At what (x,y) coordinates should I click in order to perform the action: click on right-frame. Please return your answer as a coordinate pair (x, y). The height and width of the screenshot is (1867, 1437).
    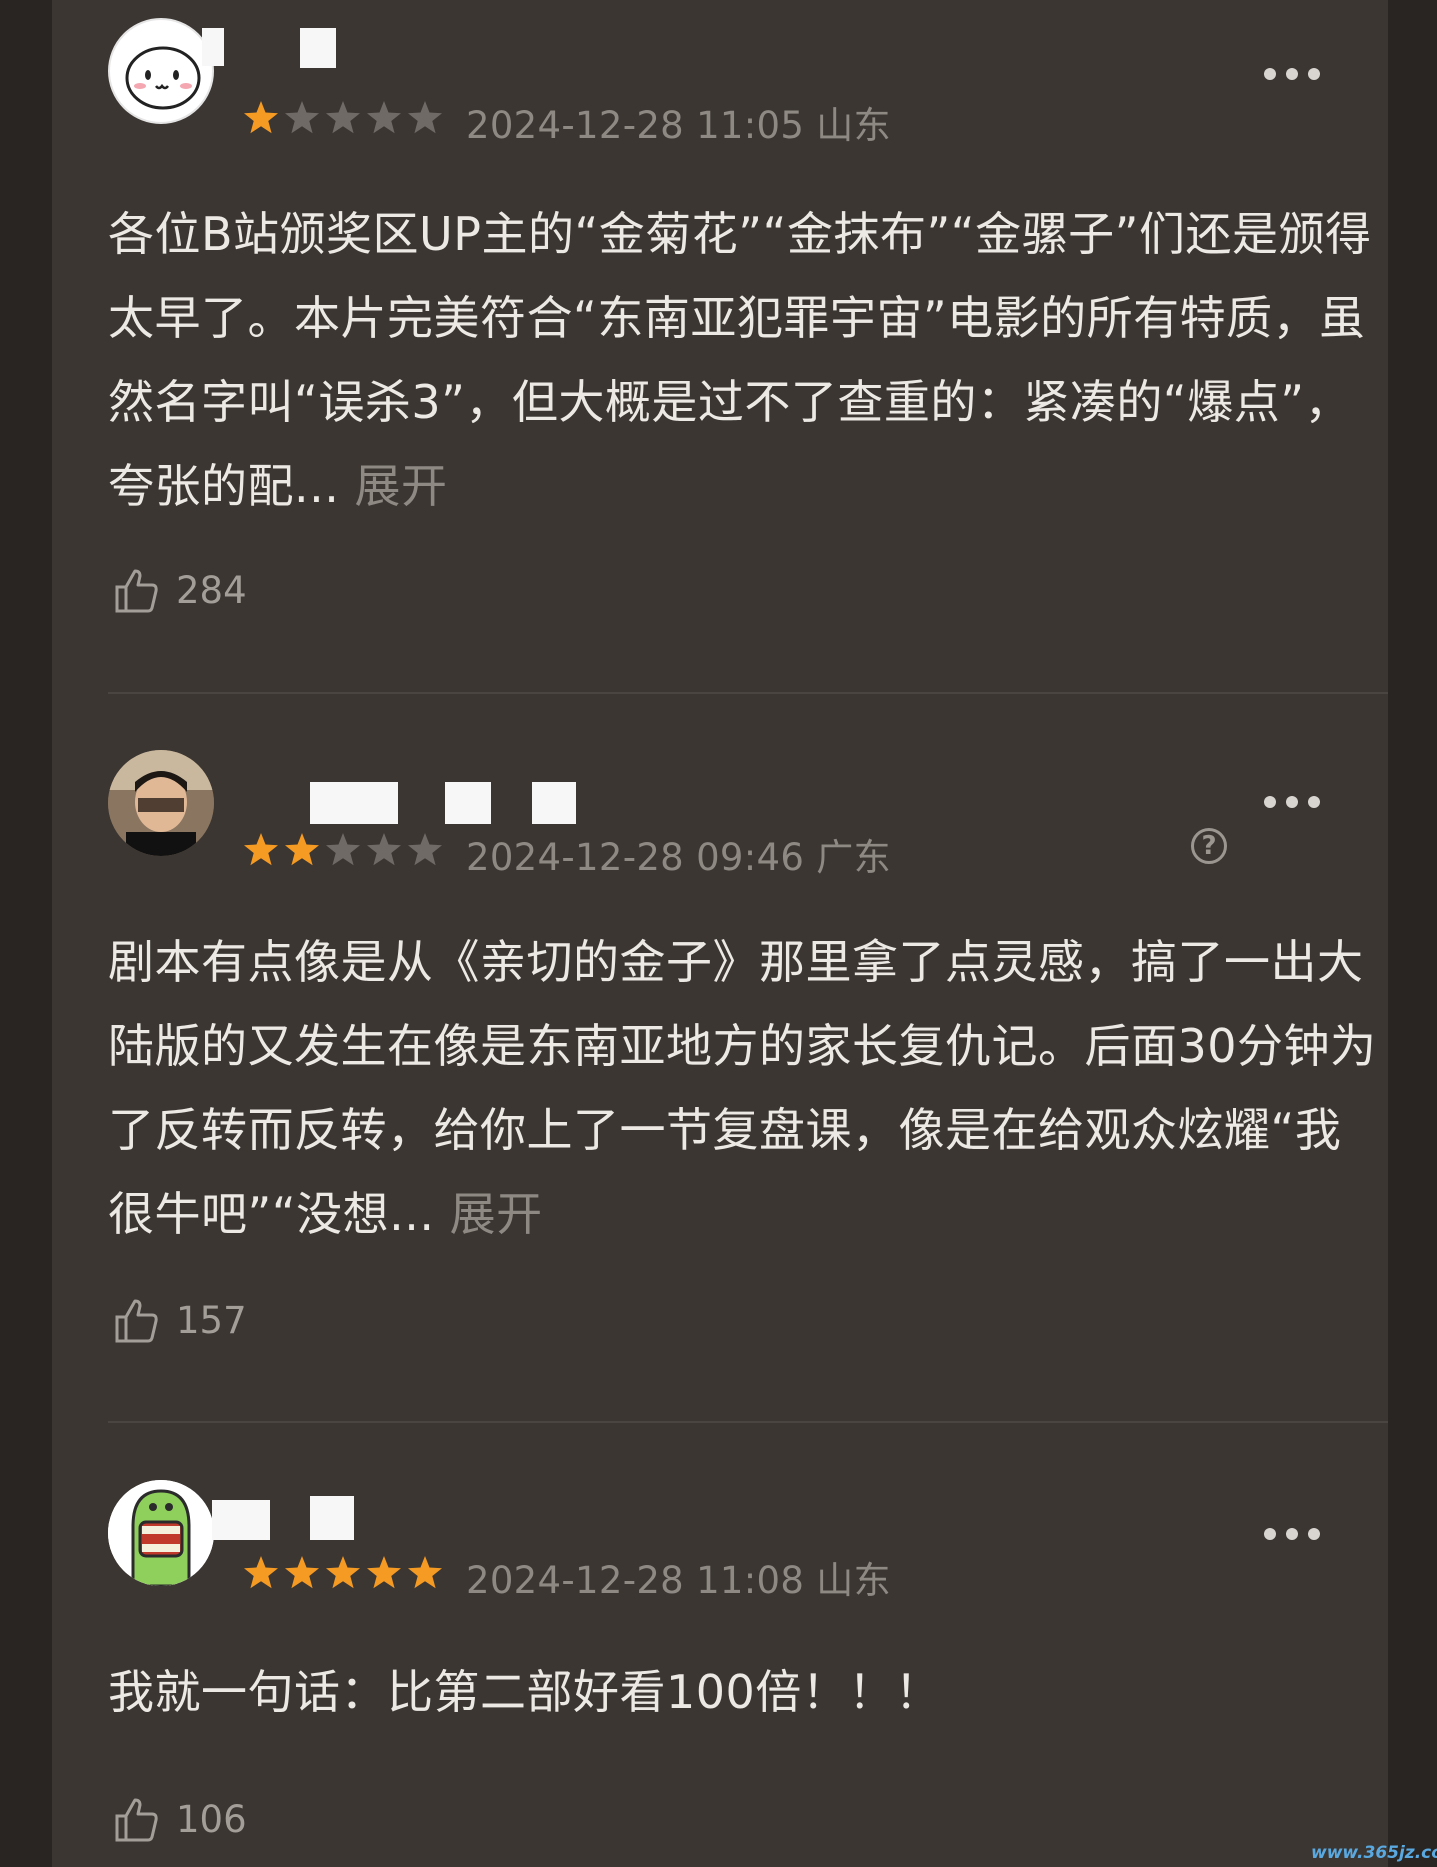
    Looking at the image, I should click on (1412, 933).